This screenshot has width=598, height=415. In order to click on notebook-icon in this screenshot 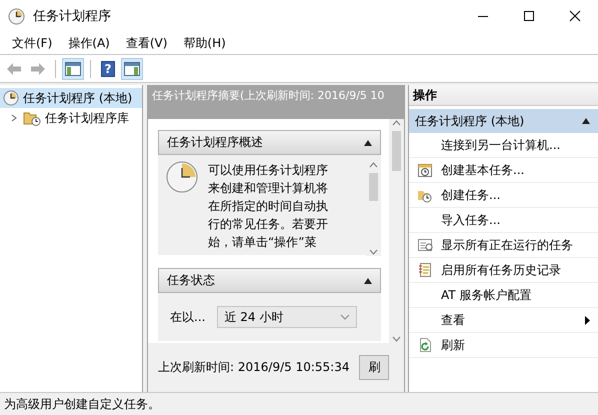, I will do `click(425, 270)`.